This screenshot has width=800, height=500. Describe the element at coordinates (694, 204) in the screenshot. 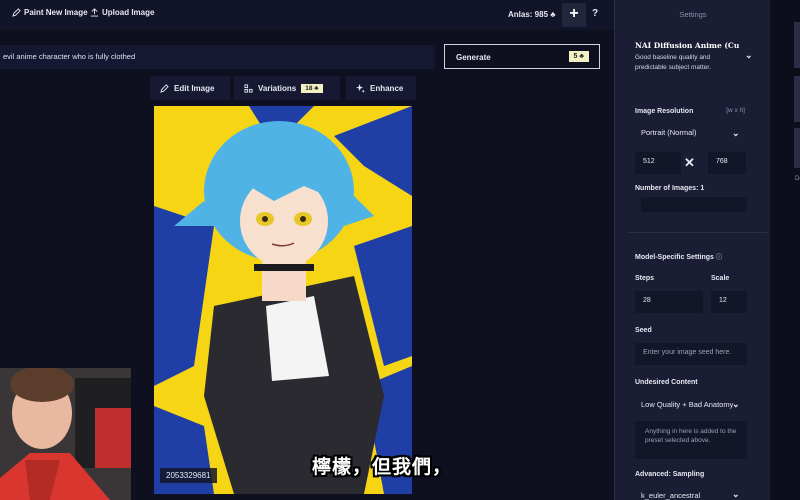

I see `number-of-images-slider` at that location.